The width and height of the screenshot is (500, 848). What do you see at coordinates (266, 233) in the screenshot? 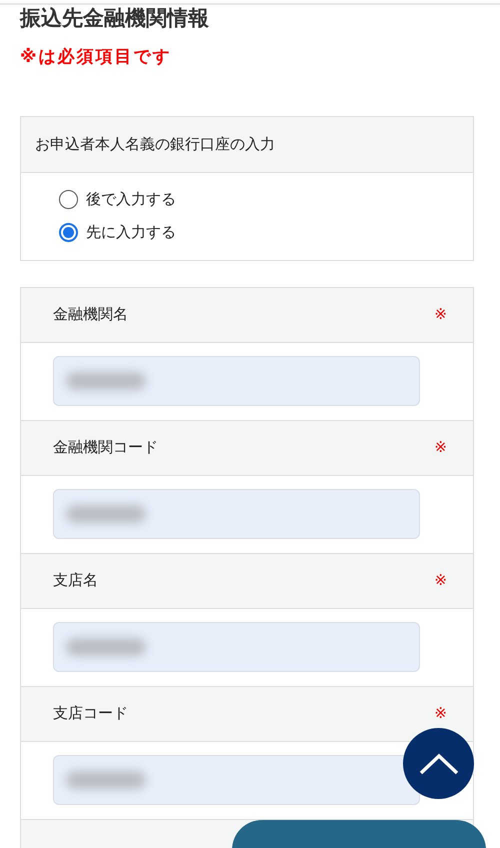
I see `radio-option: 先に入力する` at bounding box center [266, 233].